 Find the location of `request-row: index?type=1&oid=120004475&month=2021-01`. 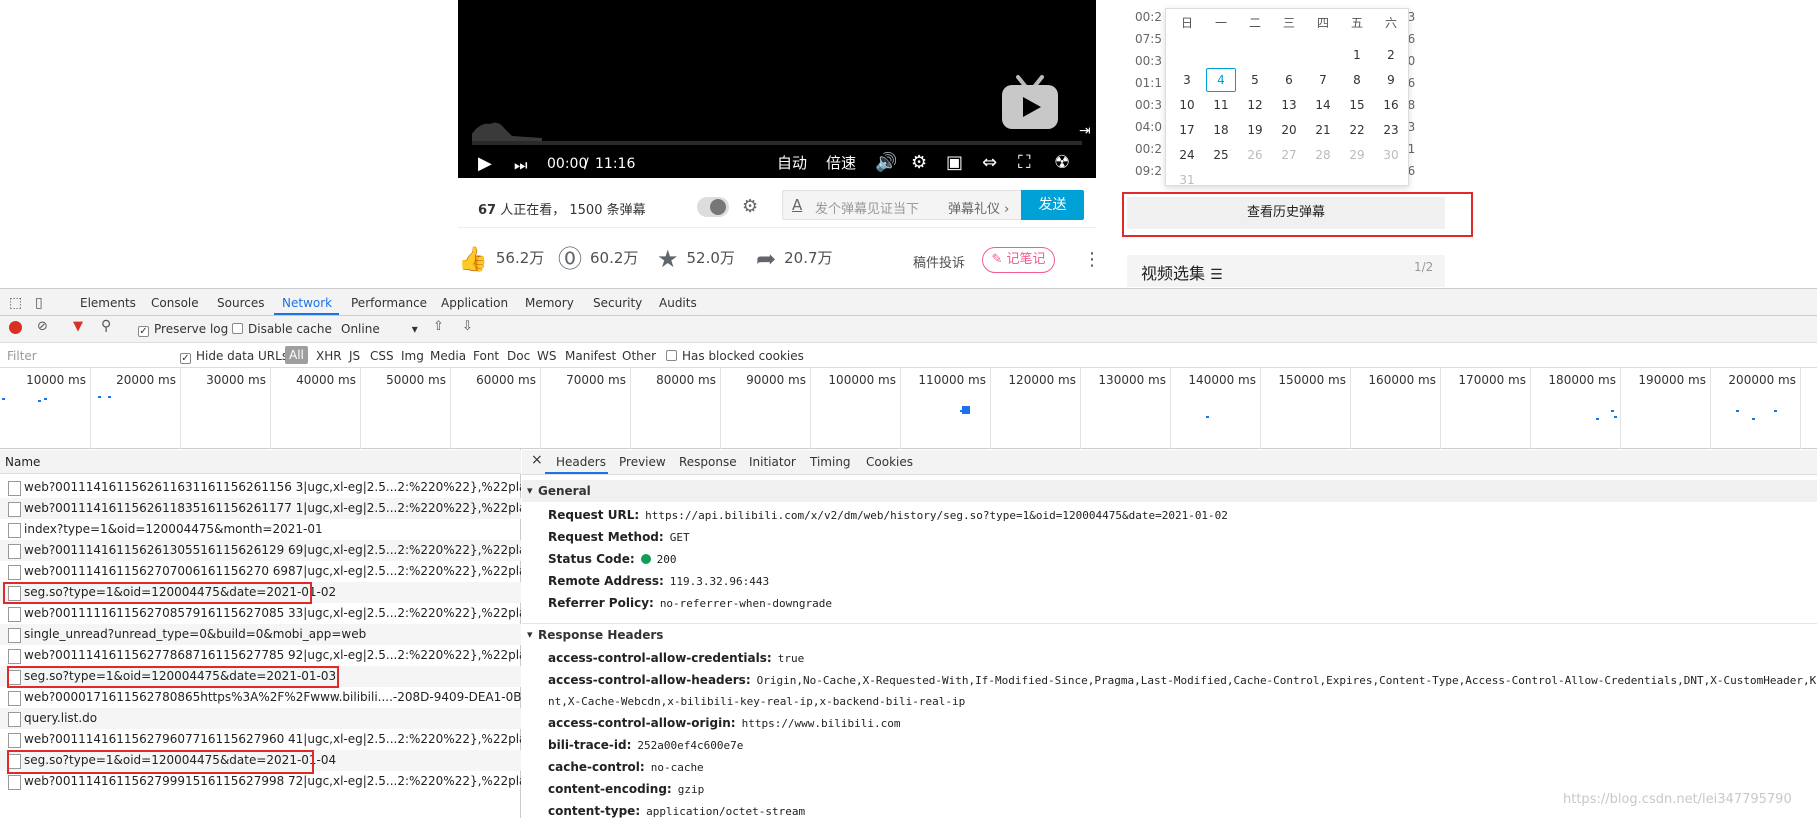

request-row: index?type=1&oid=120004475&month=2021-01 is located at coordinates (260, 529).